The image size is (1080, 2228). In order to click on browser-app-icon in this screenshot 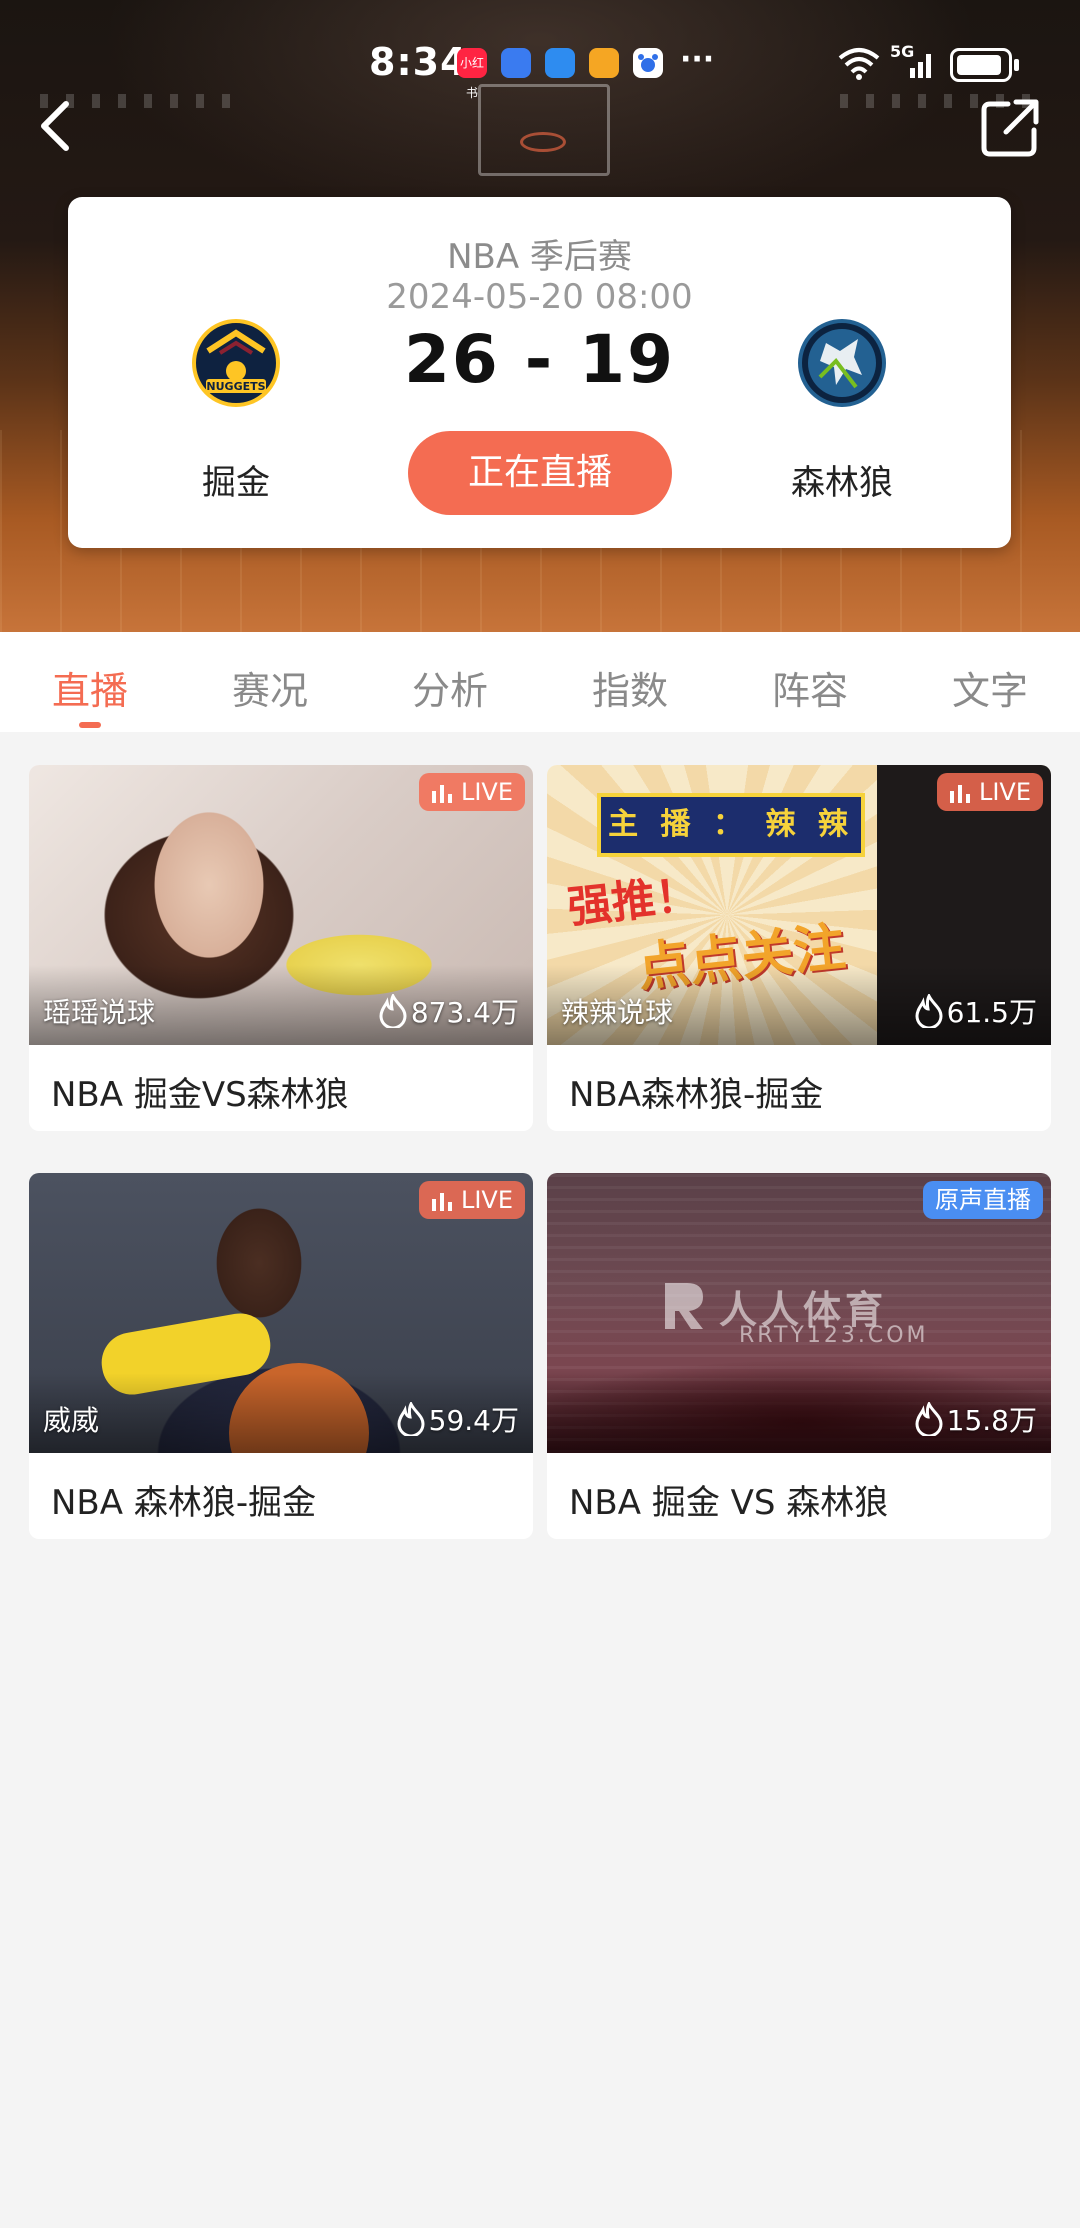, I will do `click(516, 63)`.